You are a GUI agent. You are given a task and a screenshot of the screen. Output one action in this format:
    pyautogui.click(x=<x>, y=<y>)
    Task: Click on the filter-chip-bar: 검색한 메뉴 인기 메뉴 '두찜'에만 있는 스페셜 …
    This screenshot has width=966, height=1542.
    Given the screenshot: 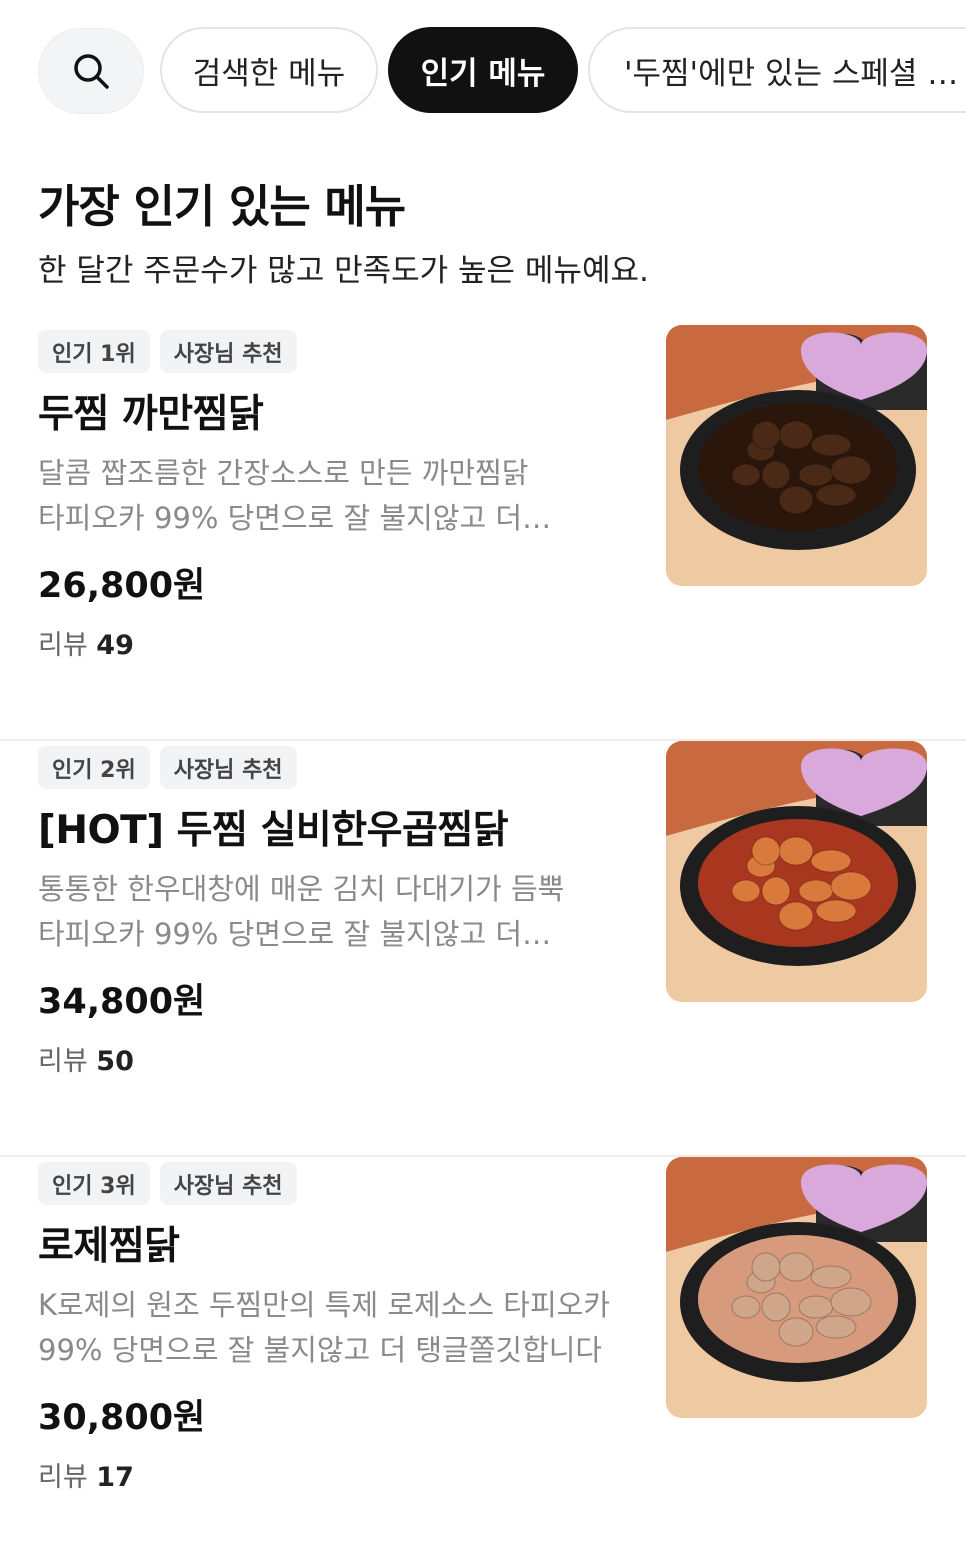 What is the action you would take?
    pyautogui.click(x=483, y=70)
    